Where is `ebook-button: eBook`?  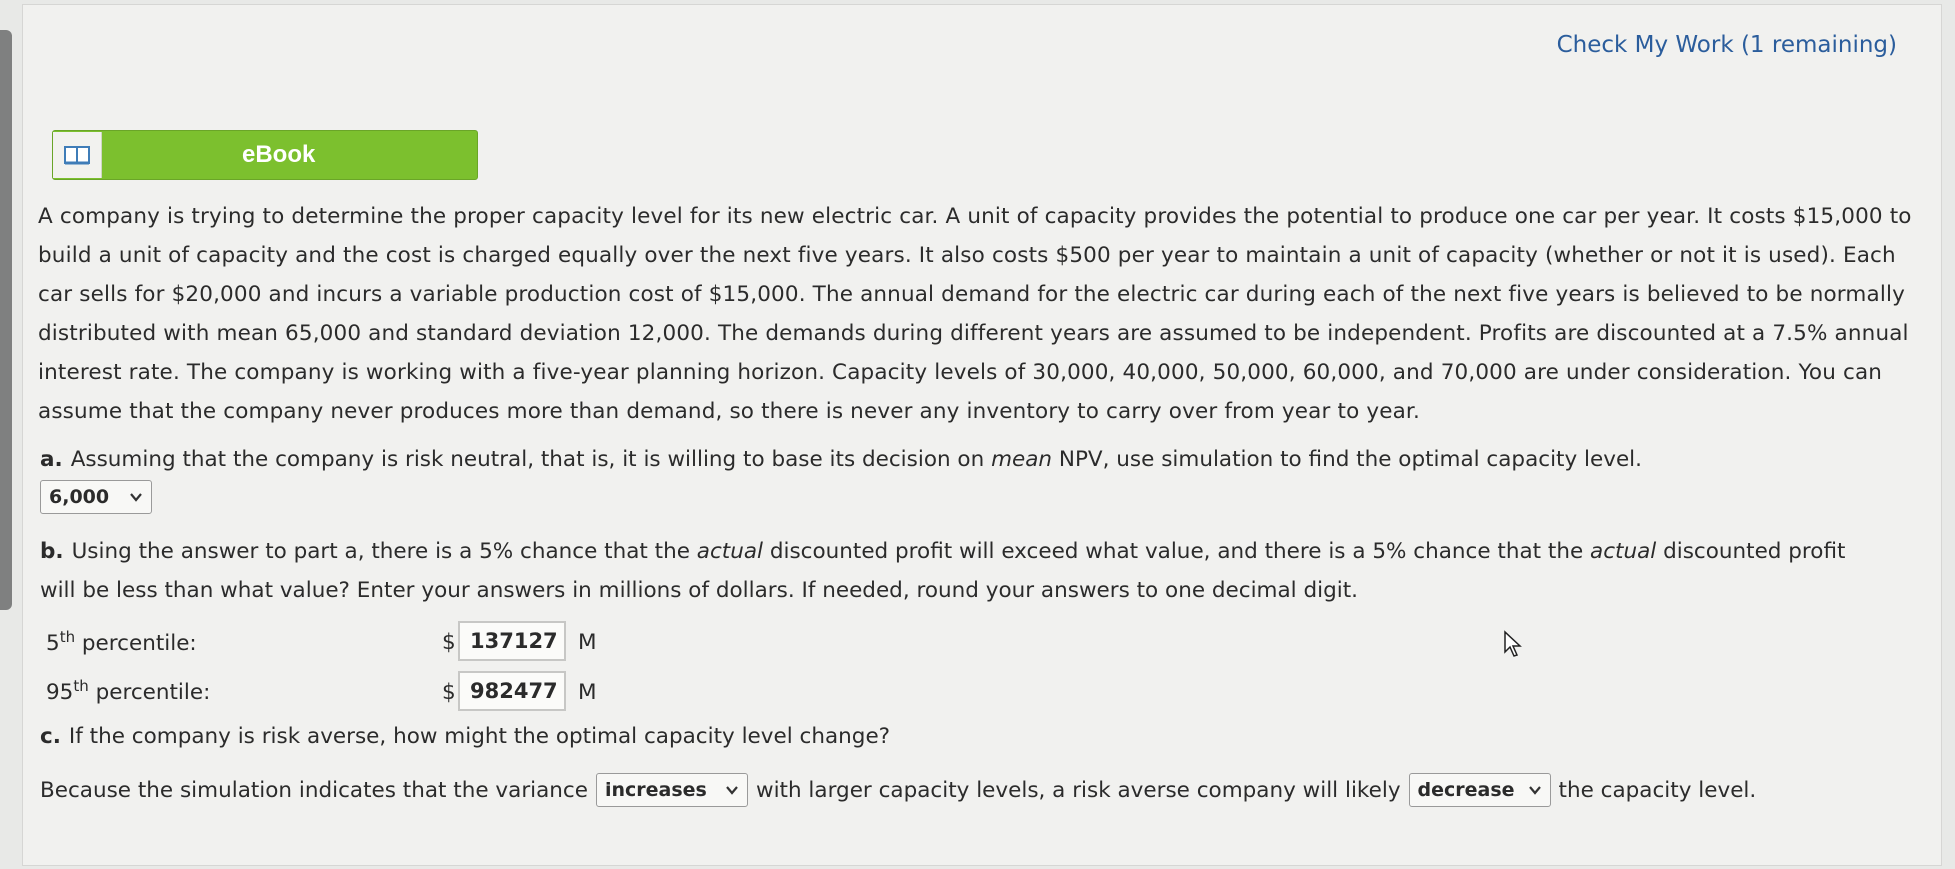
ebook-button: eBook is located at coordinates (265, 155).